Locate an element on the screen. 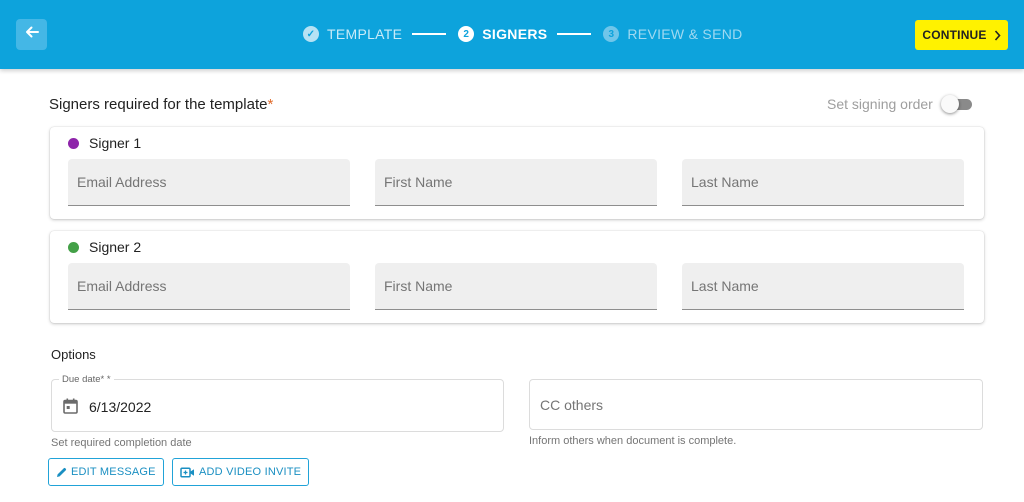  signer-2-first-name-field is located at coordinates (516, 286).